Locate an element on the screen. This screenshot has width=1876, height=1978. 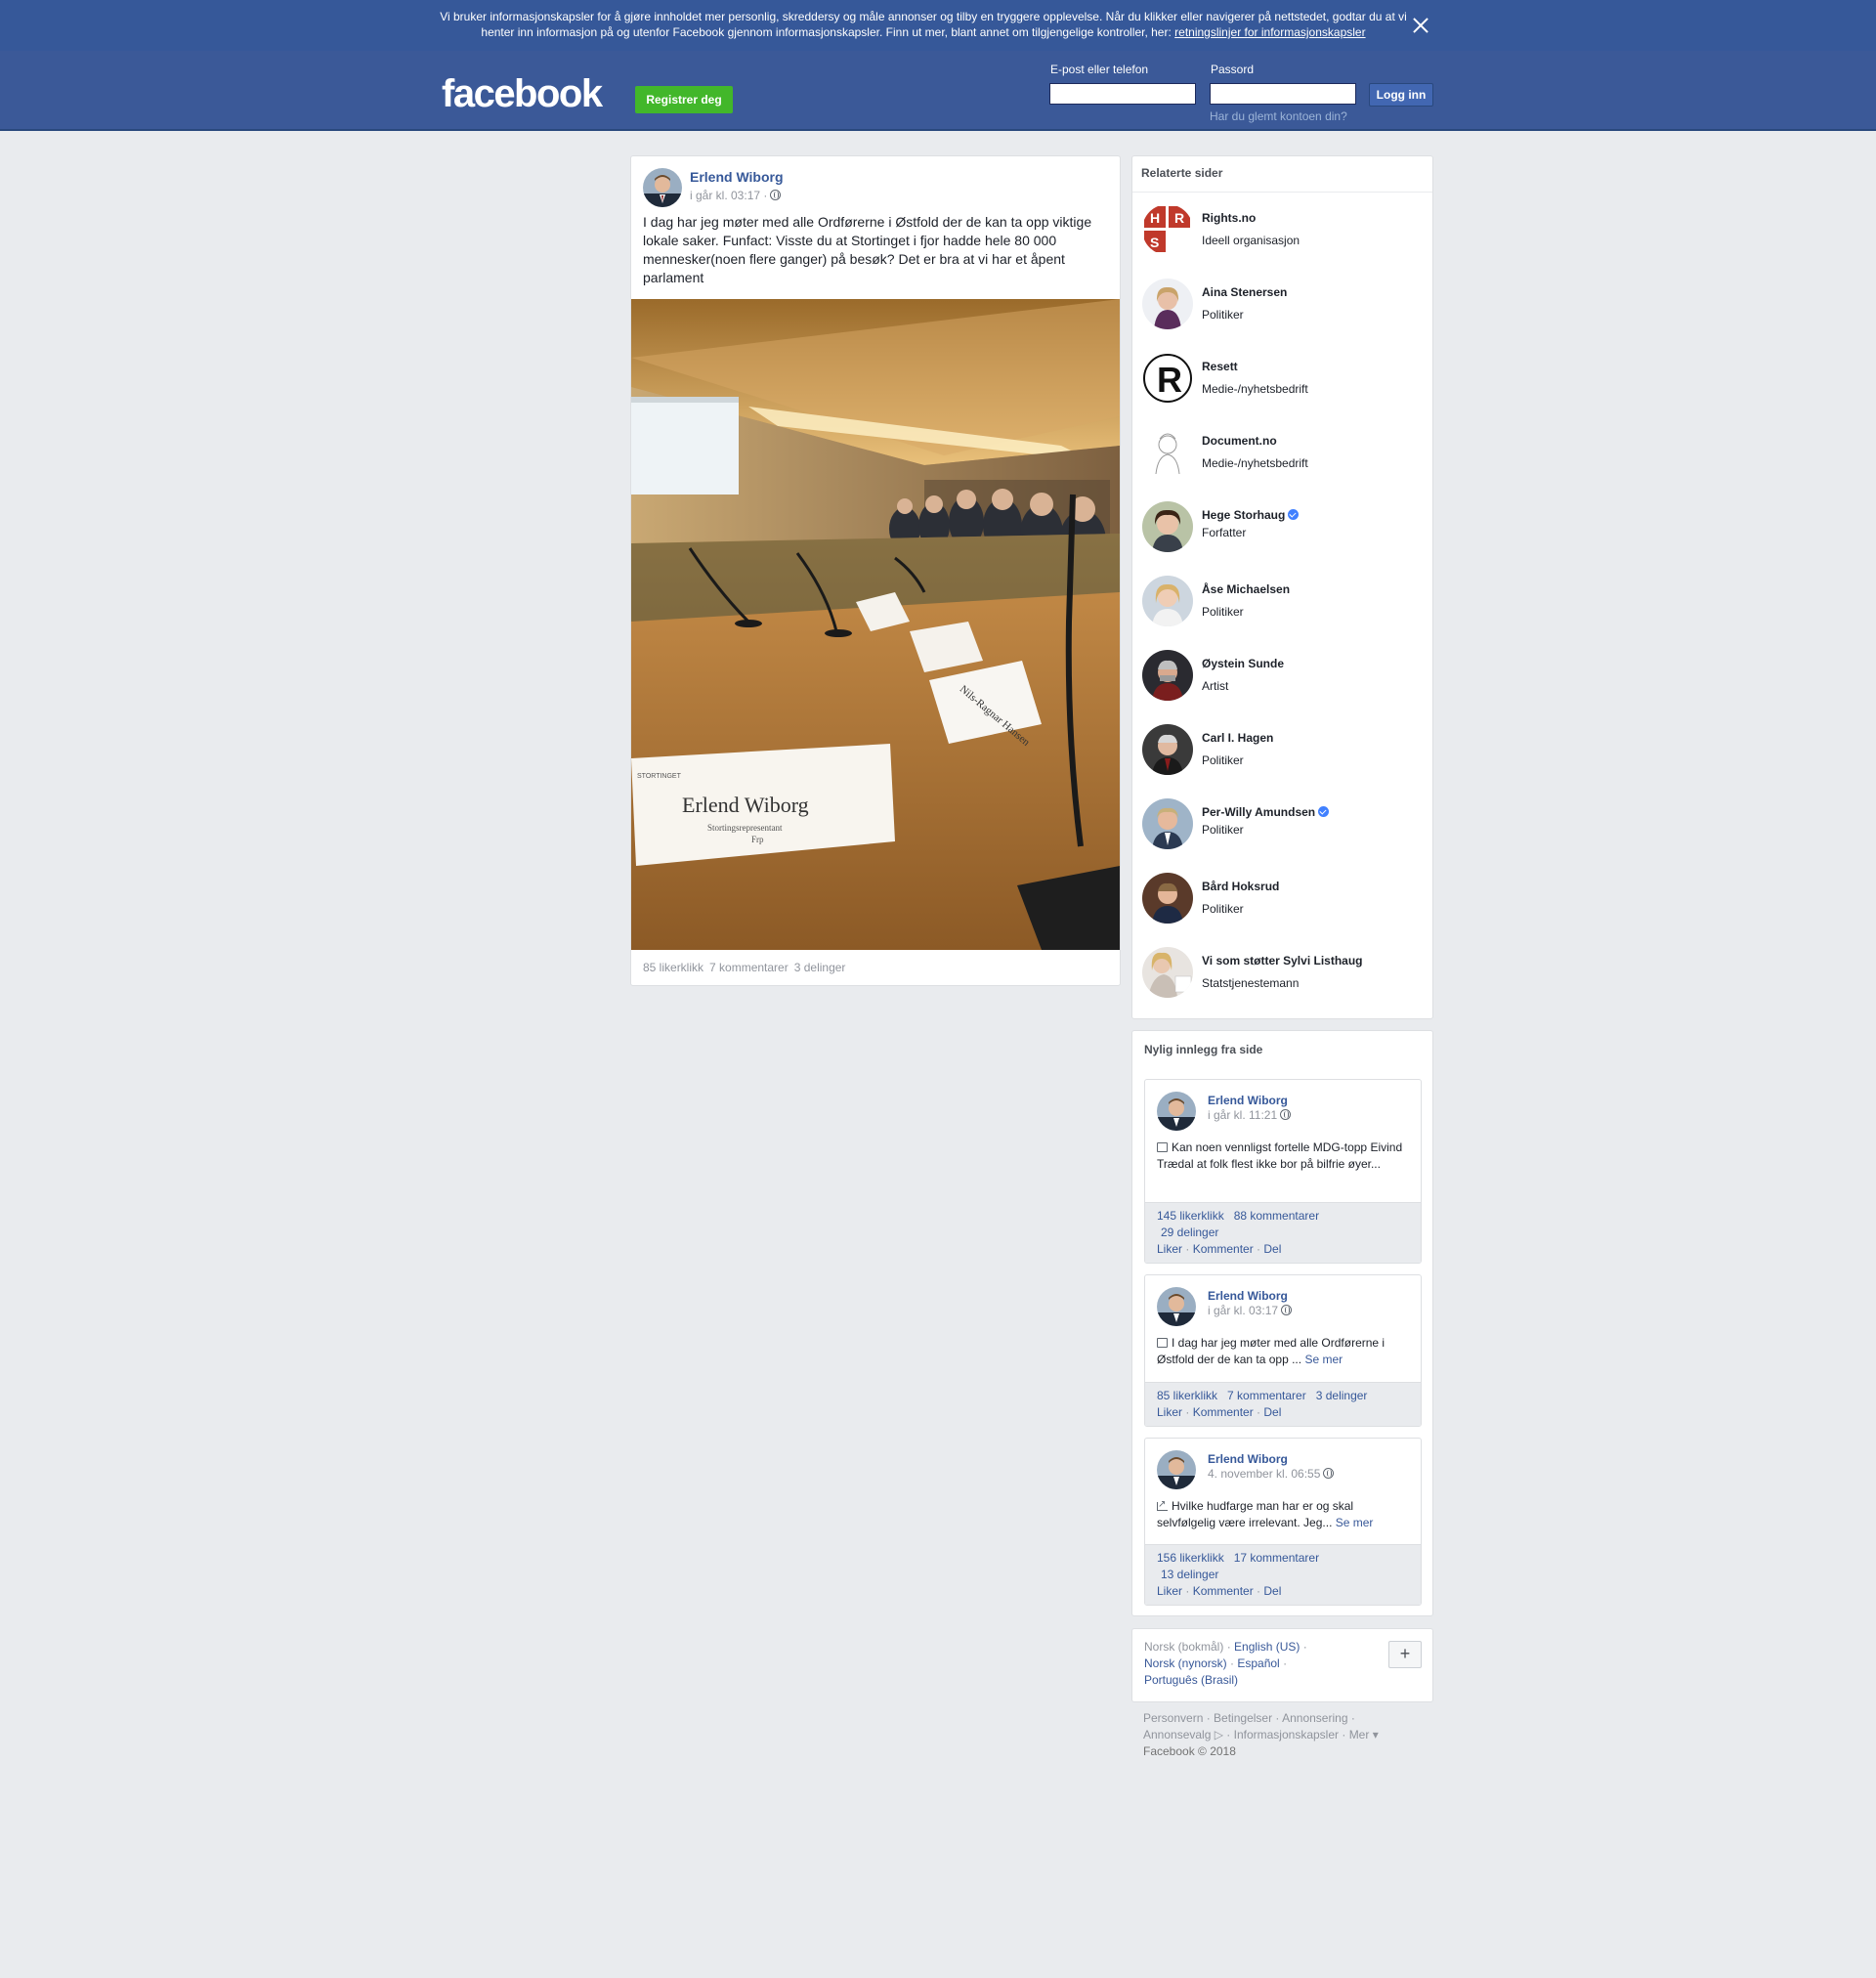
related-item: Aina Stenersen Politiker is located at coordinates (1284, 306).